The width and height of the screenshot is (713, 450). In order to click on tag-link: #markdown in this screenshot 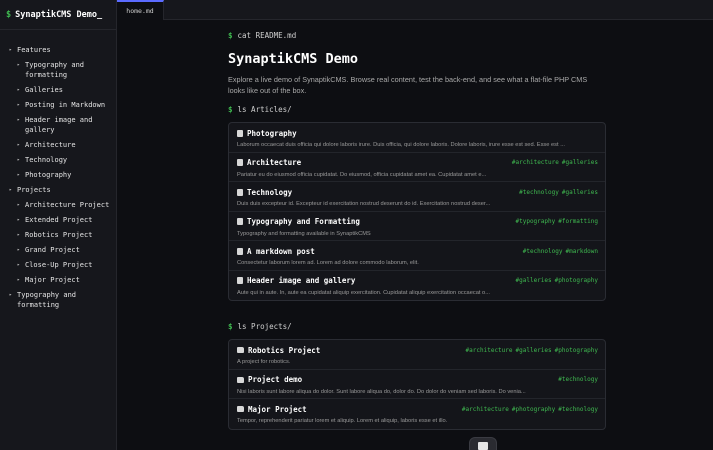, I will do `click(581, 251)`.